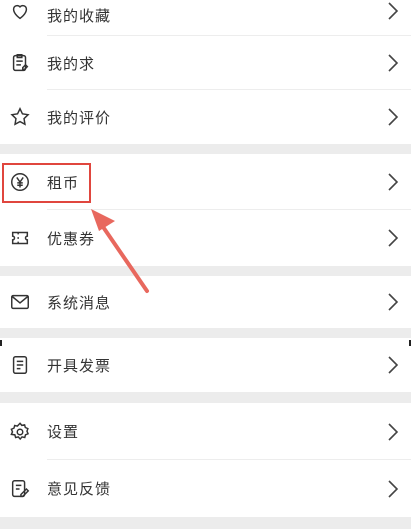 The width and height of the screenshot is (411, 529). What do you see at coordinates (79, 365) in the screenshot?
I see `menu-item-label: 开具发票` at bounding box center [79, 365].